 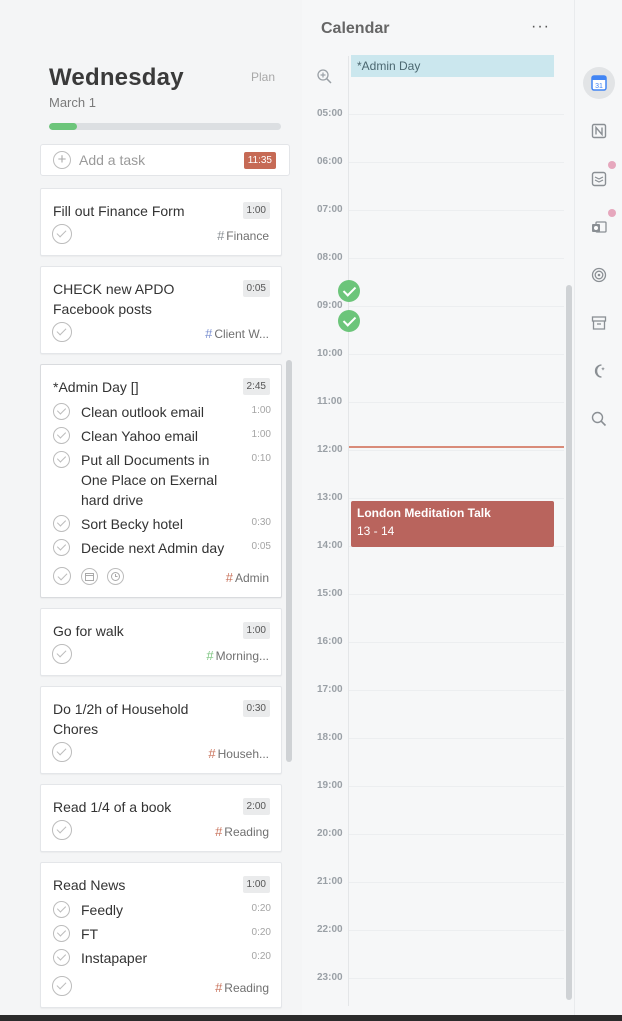 I want to click on bottom-window-edge, so click(x=311, y=1018).